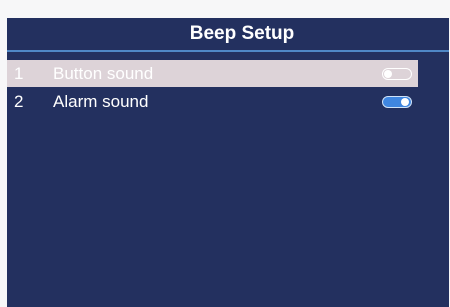 The height and width of the screenshot is (307, 450). What do you see at coordinates (212, 101) in the screenshot?
I see `menu-item-alarm-sound: 2 Alarm sound` at bounding box center [212, 101].